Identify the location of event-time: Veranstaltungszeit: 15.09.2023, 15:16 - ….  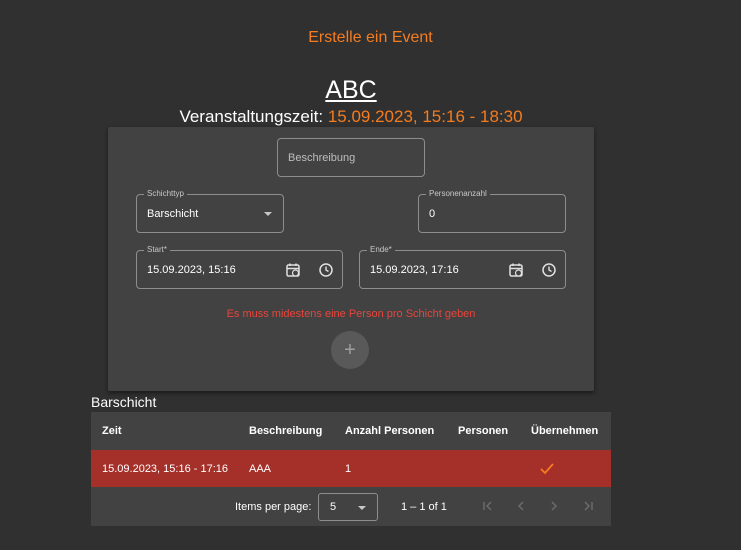
(351, 117).